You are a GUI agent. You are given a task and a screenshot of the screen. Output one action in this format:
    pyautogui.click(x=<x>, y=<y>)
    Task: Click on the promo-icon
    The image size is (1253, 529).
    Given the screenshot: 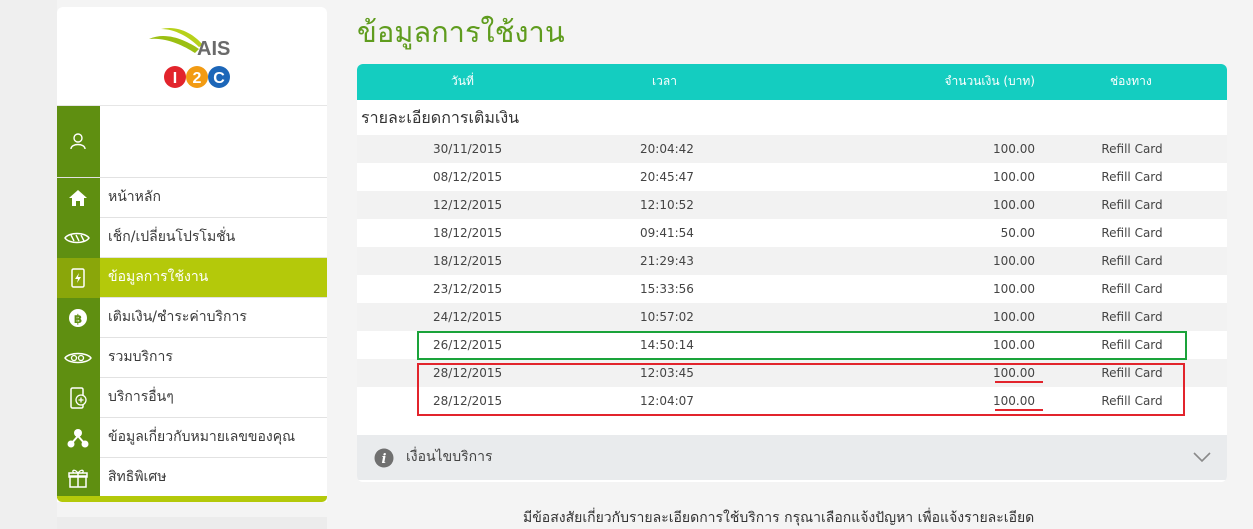 What is the action you would take?
    pyautogui.click(x=77, y=238)
    